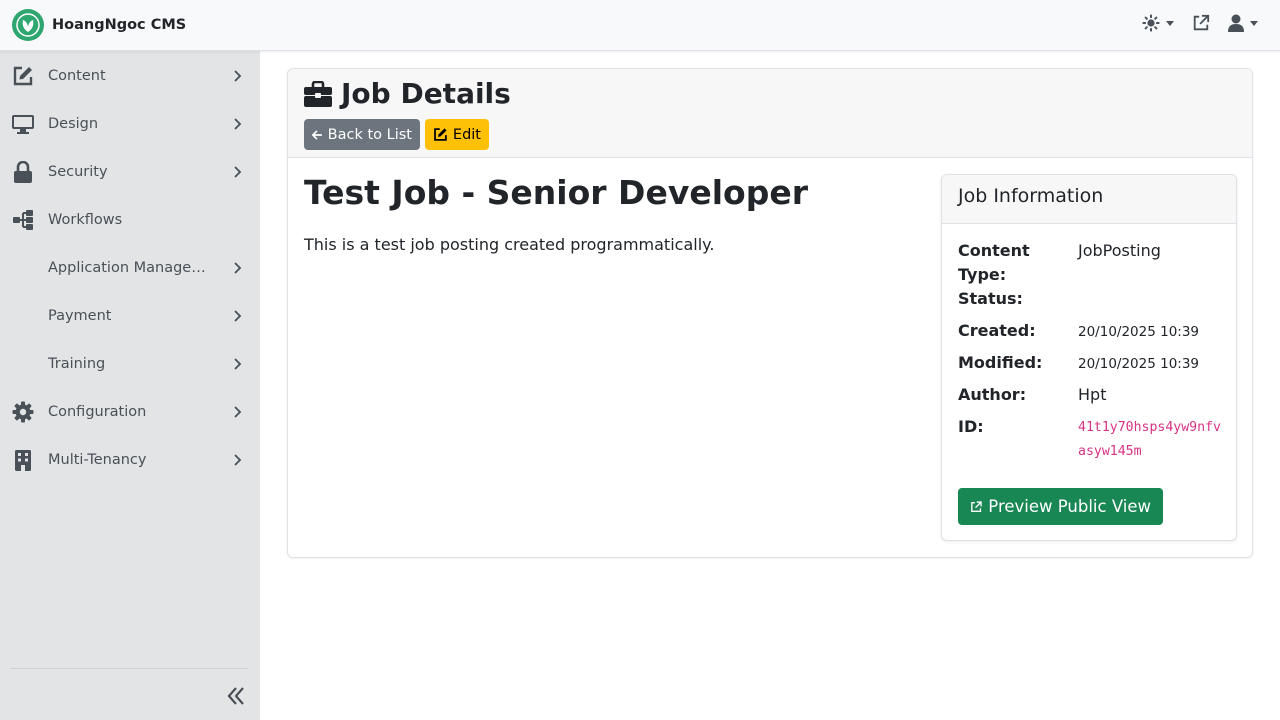  Describe the element at coordinates (1139, 364) in the screenshot. I see `modified-value: 20/10/2025 10:39` at that location.